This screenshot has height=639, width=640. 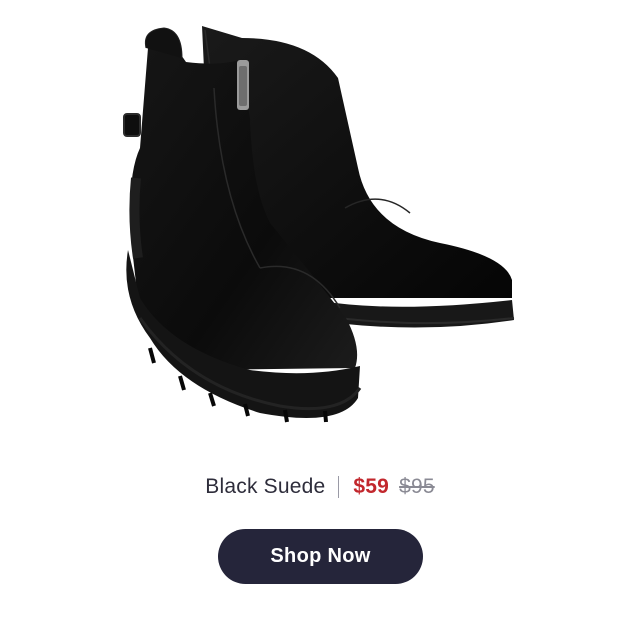 What do you see at coordinates (320, 556) in the screenshot?
I see `shop-now-button: Shop Now` at bounding box center [320, 556].